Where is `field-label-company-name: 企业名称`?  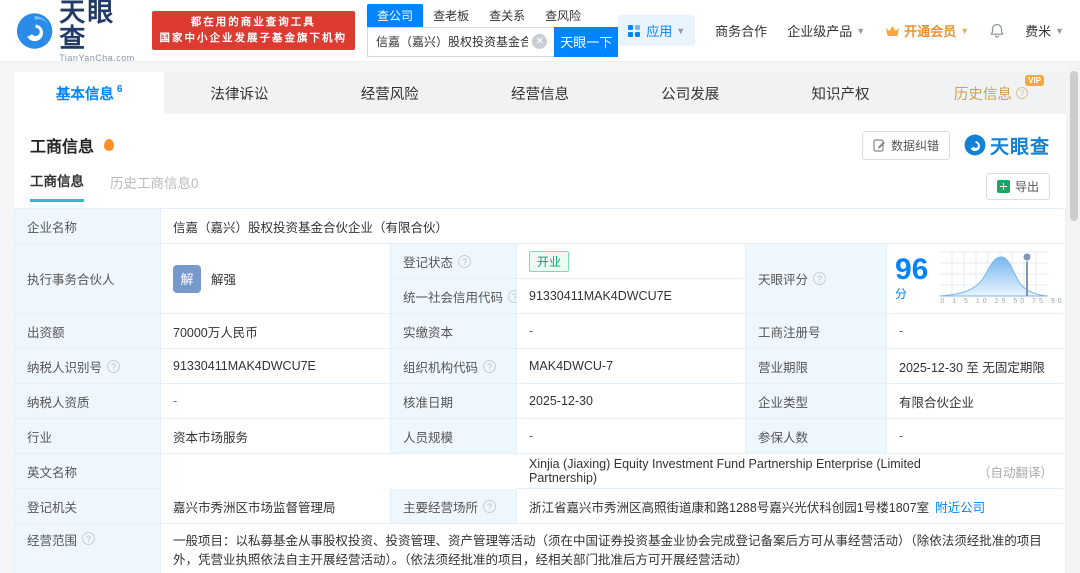
field-label-company-name: 企业名称 is located at coordinates (88, 226).